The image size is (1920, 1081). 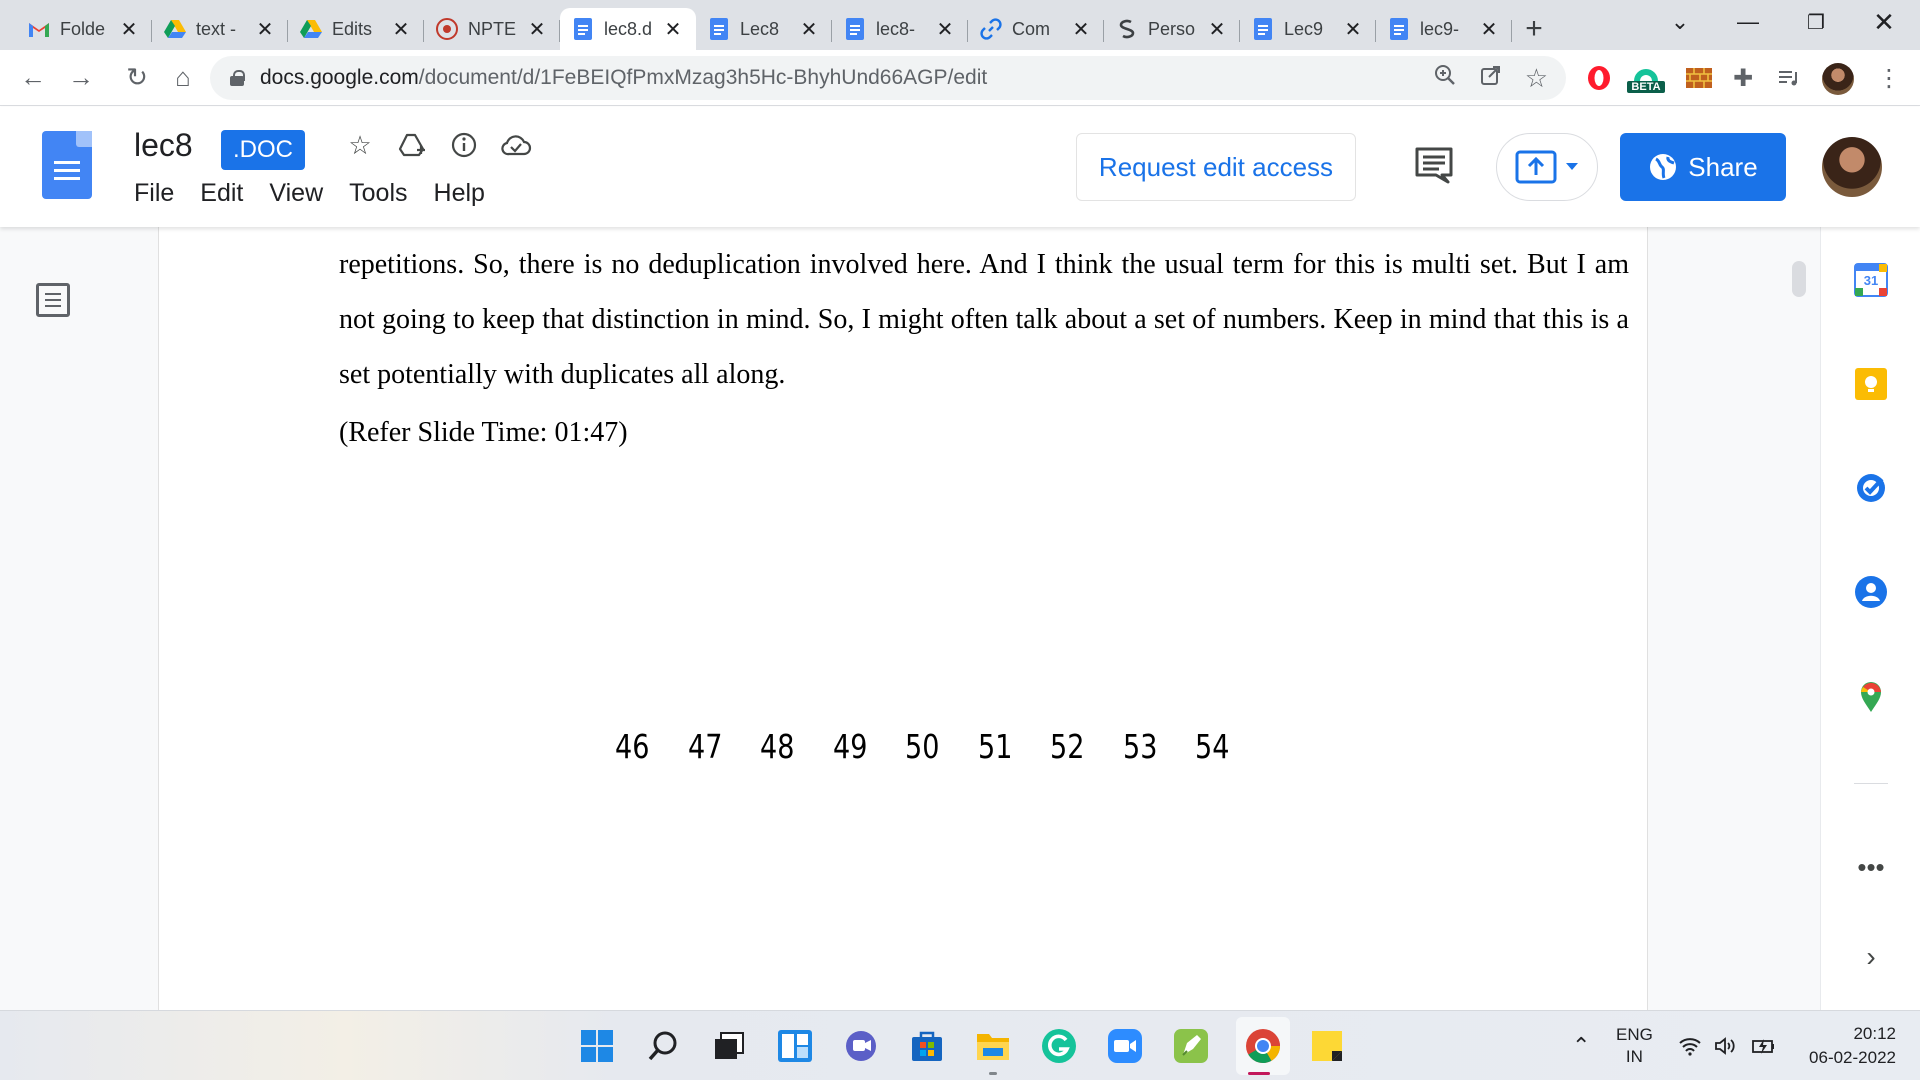 What do you see at coordinates (1844, 1046) in the screenshot?
I see `clock: 20:12 06-02-2022` at bounding box center [1844, 1046].